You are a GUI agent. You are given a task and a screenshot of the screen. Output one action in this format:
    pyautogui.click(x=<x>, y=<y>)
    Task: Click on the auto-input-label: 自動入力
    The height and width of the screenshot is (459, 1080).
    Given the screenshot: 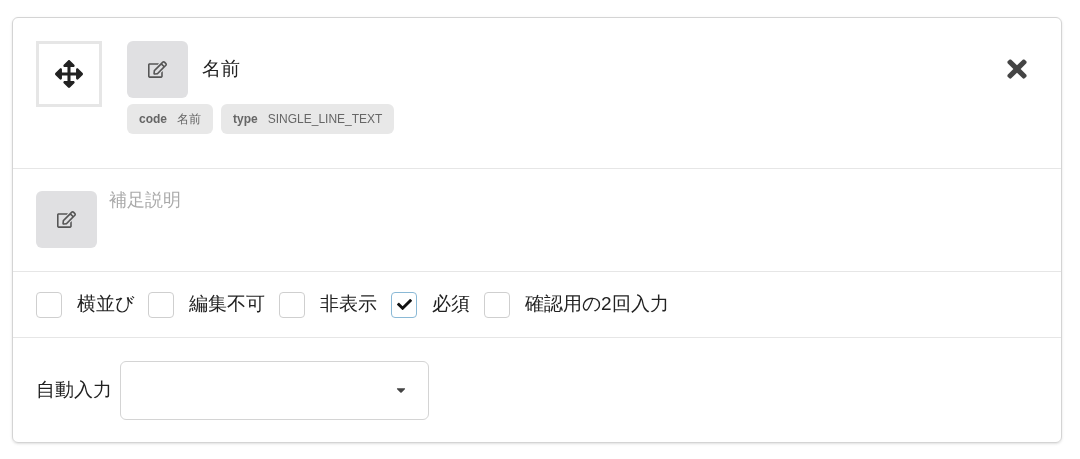 What is the action you would take?
    pyautogui.click(x=74, y=389)
    